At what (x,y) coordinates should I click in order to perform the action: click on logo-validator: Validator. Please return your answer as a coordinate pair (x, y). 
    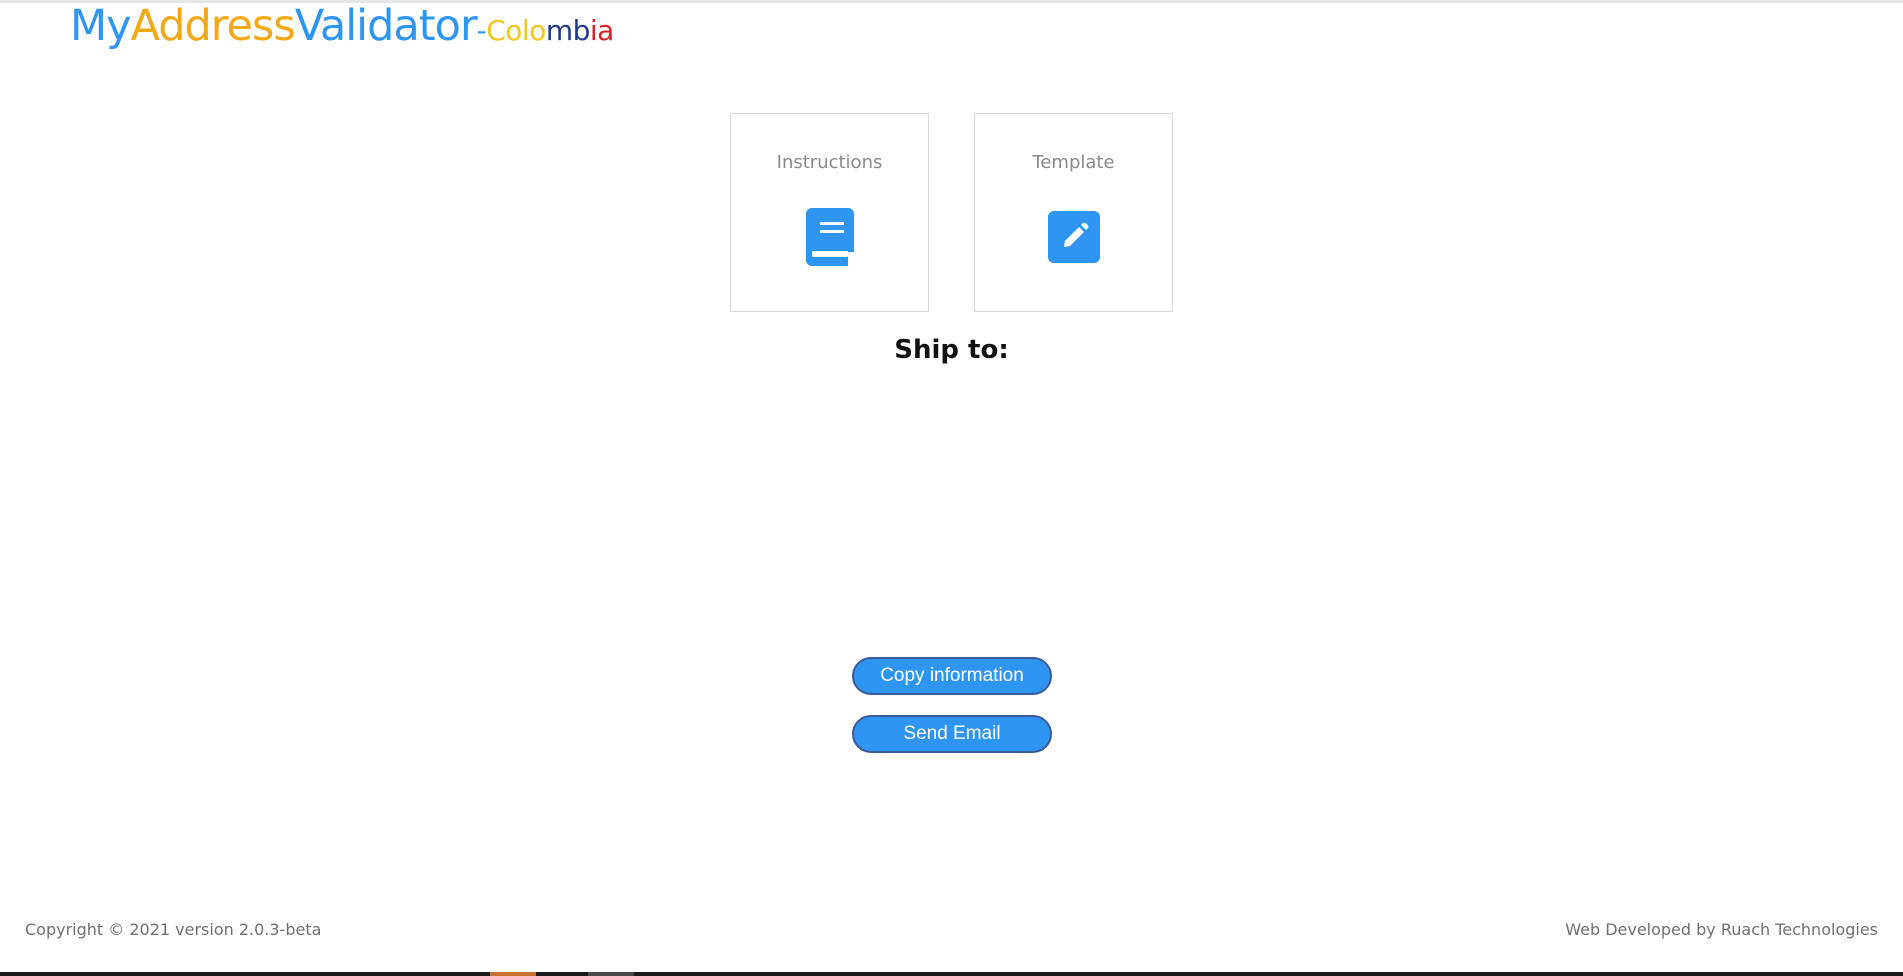
    Looking at the image, I should click on (386, 26).